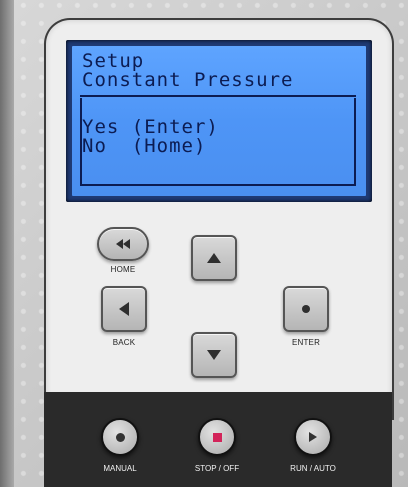  What do you see at coordinates (306, 342) in the screenshot?
I see `enter-label: ENTER` at bounding box center [306, 342].